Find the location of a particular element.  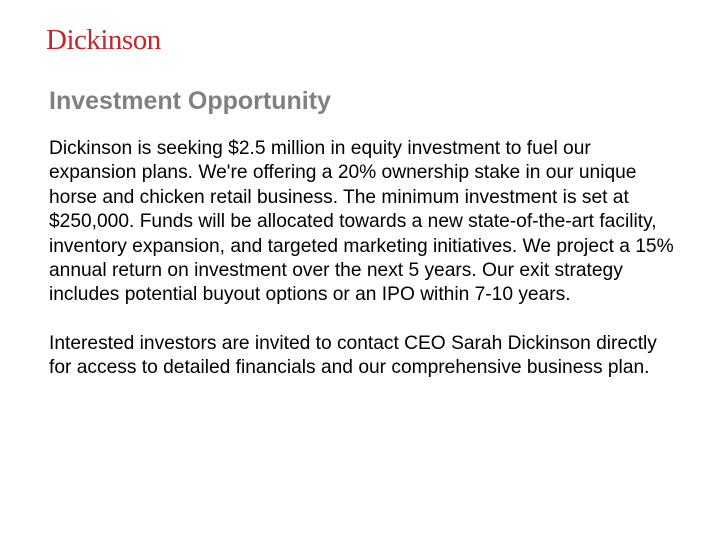

dickinson-logo: Dickinson is located at coordinates (103, 40).